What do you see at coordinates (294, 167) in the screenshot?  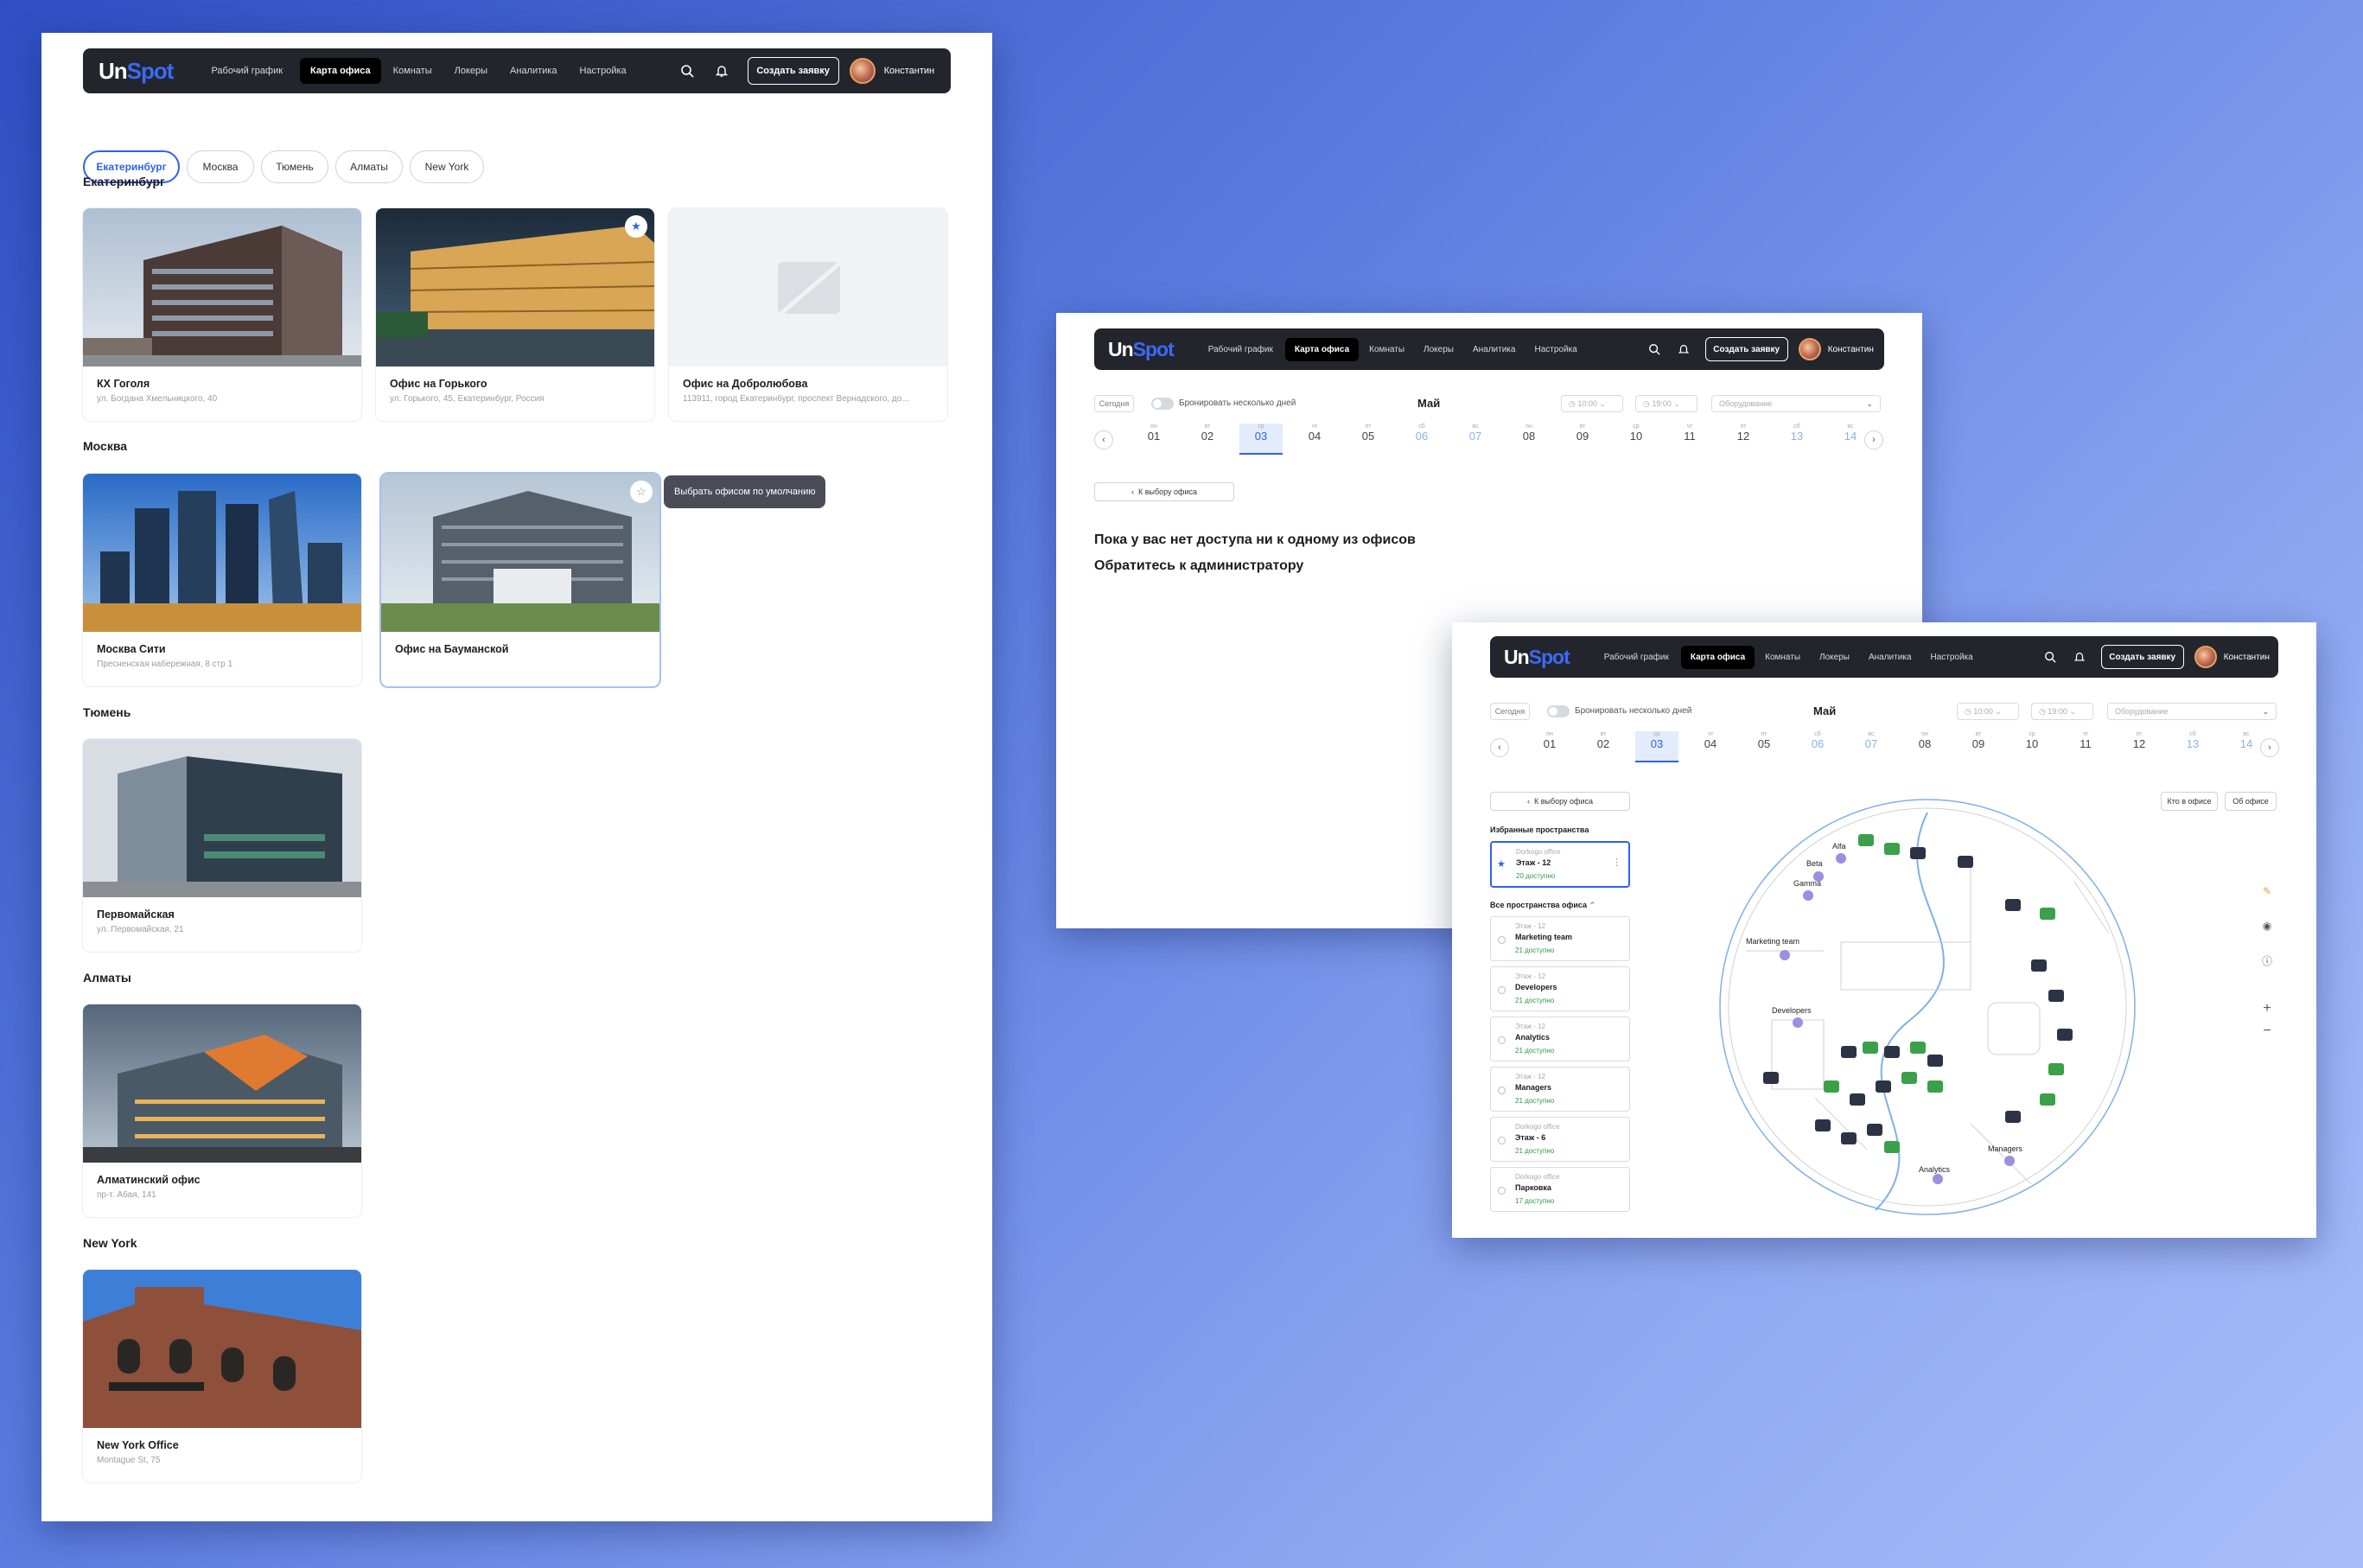 I see `filter-chip-tyumen: Тюмень` at bounding box center [294, 167].